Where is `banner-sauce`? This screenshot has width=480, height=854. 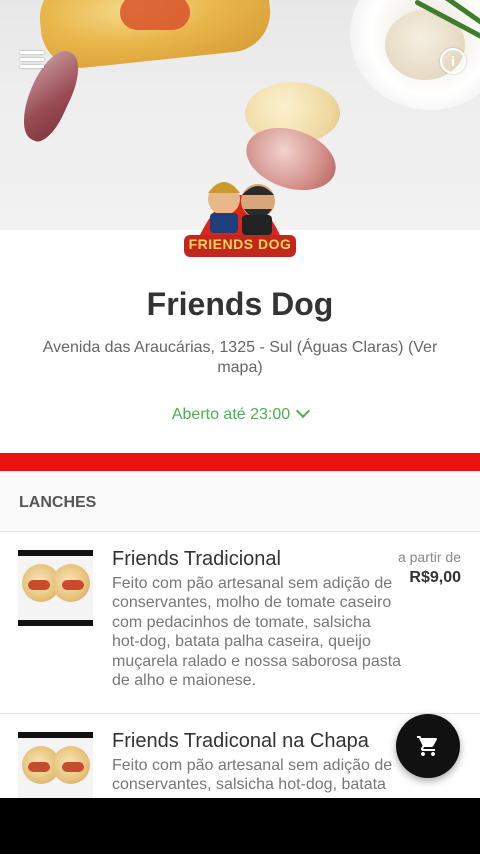
banner-sauce is located at coordinates (155, 15).